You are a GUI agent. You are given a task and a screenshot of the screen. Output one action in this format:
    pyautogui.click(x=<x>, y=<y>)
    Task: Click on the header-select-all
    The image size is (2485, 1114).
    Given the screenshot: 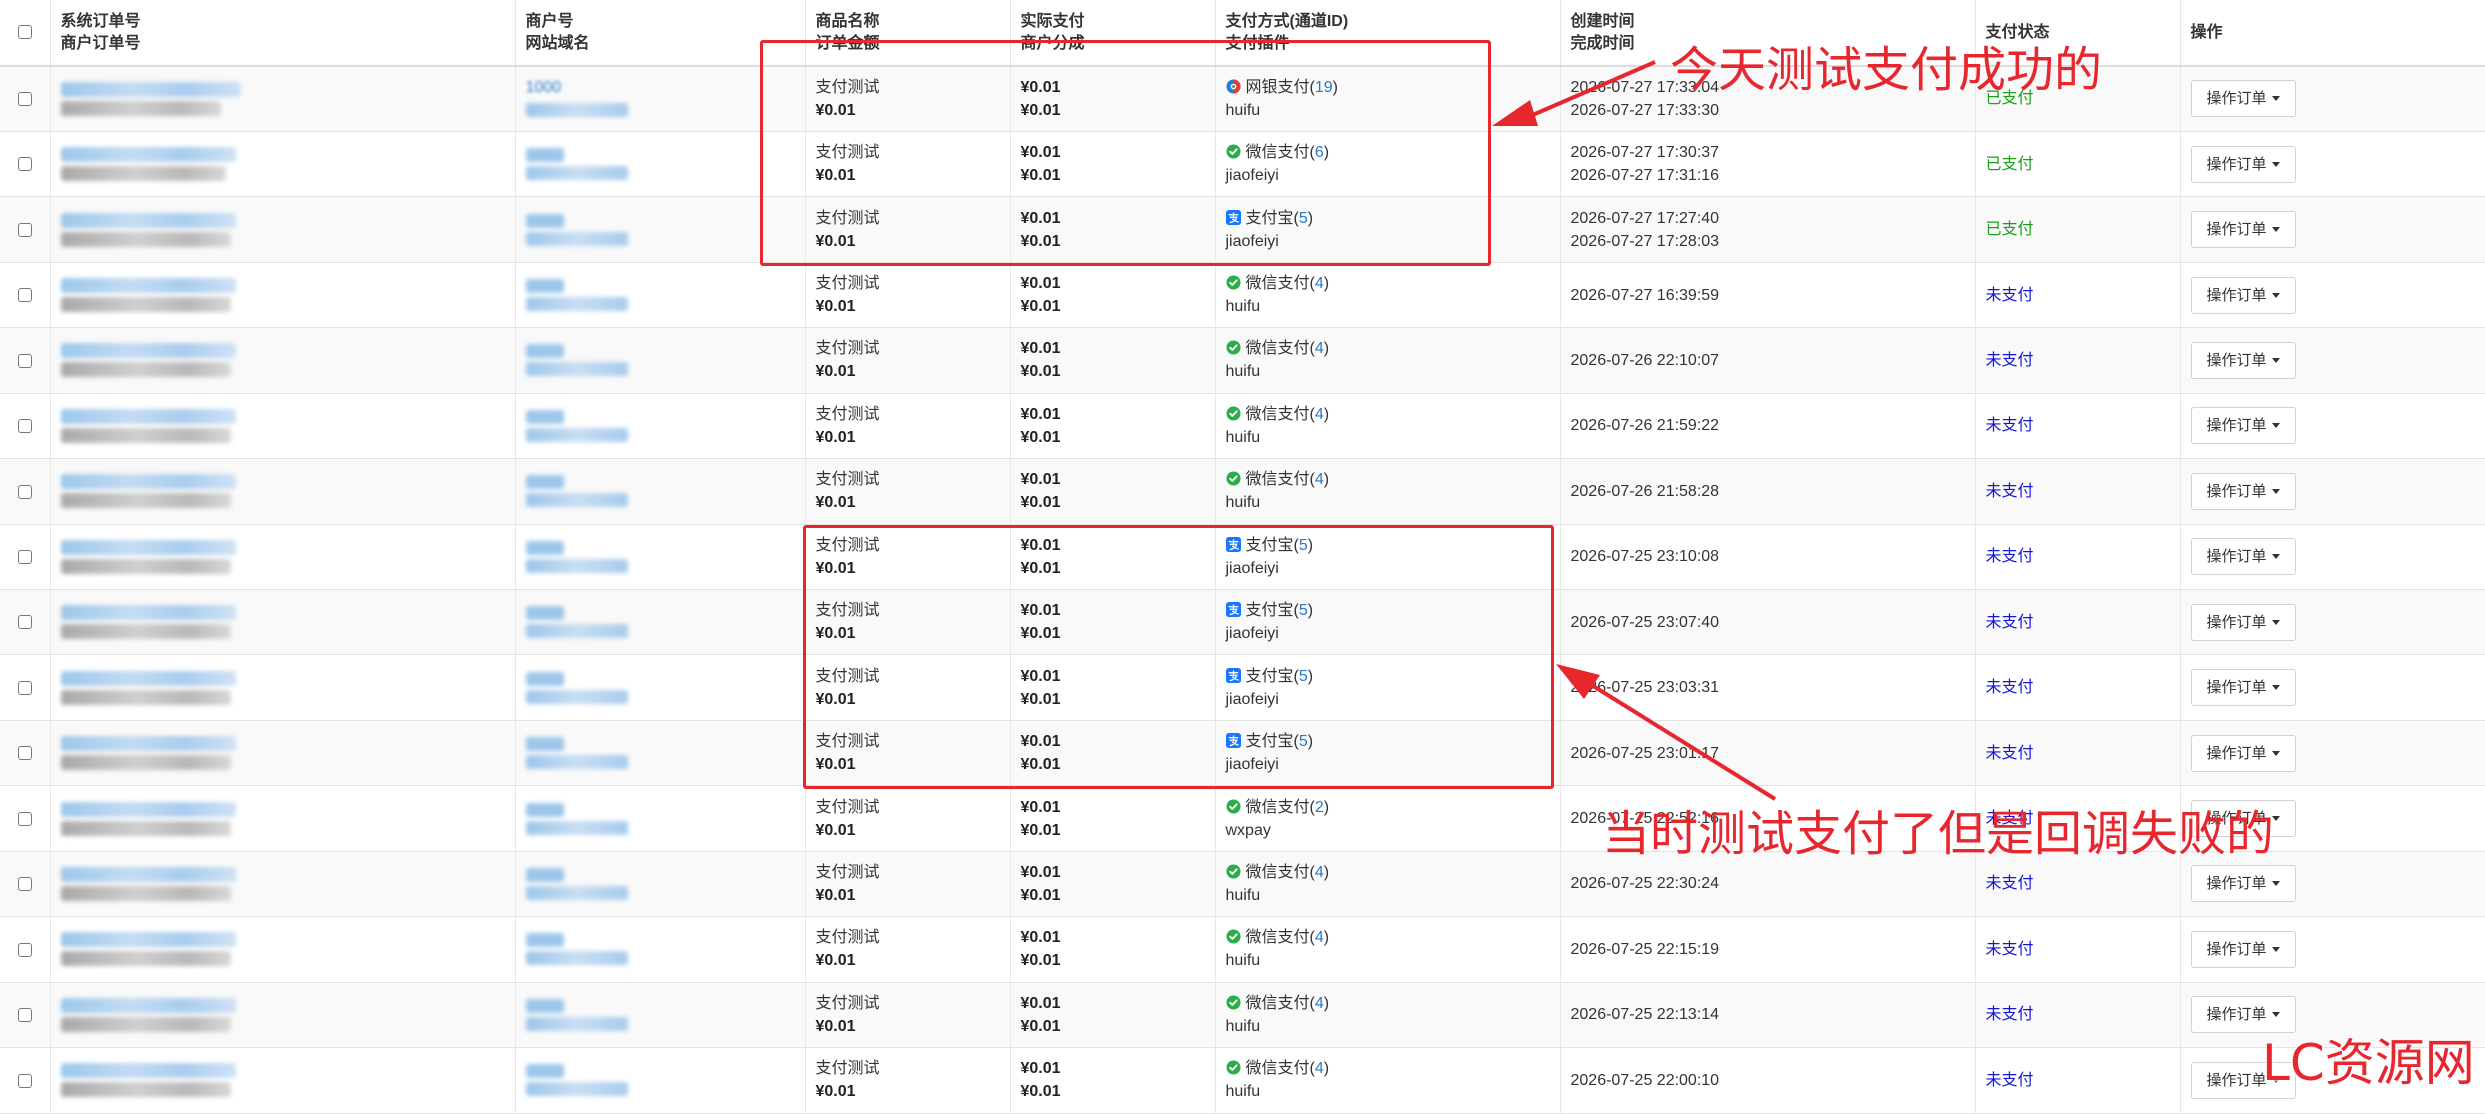 What is the action you would take?
    pyautogui.click(x=25, y=33)
    